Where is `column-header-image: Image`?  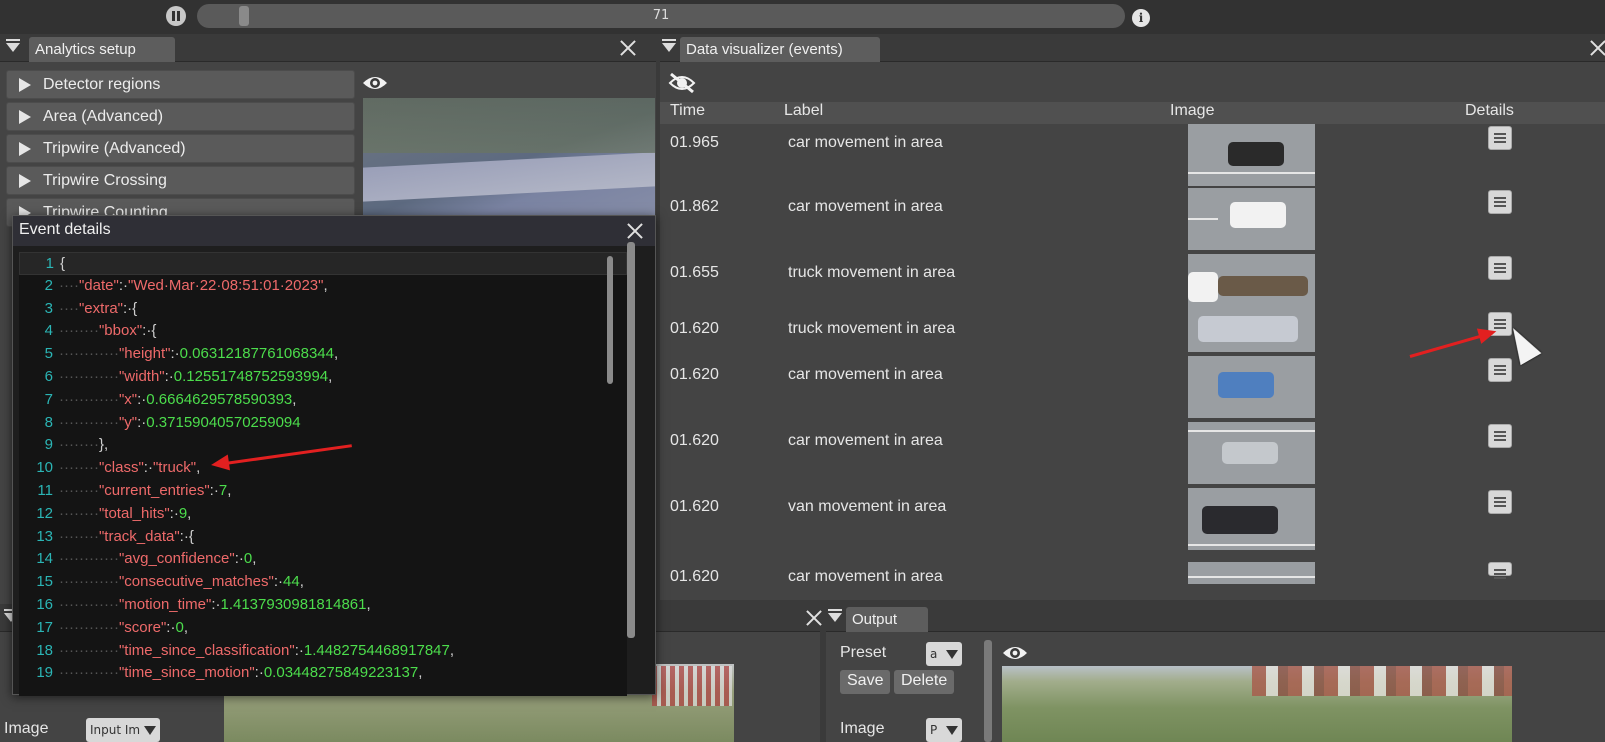 column-header-image: Image is located at coordinates (1307, 113).